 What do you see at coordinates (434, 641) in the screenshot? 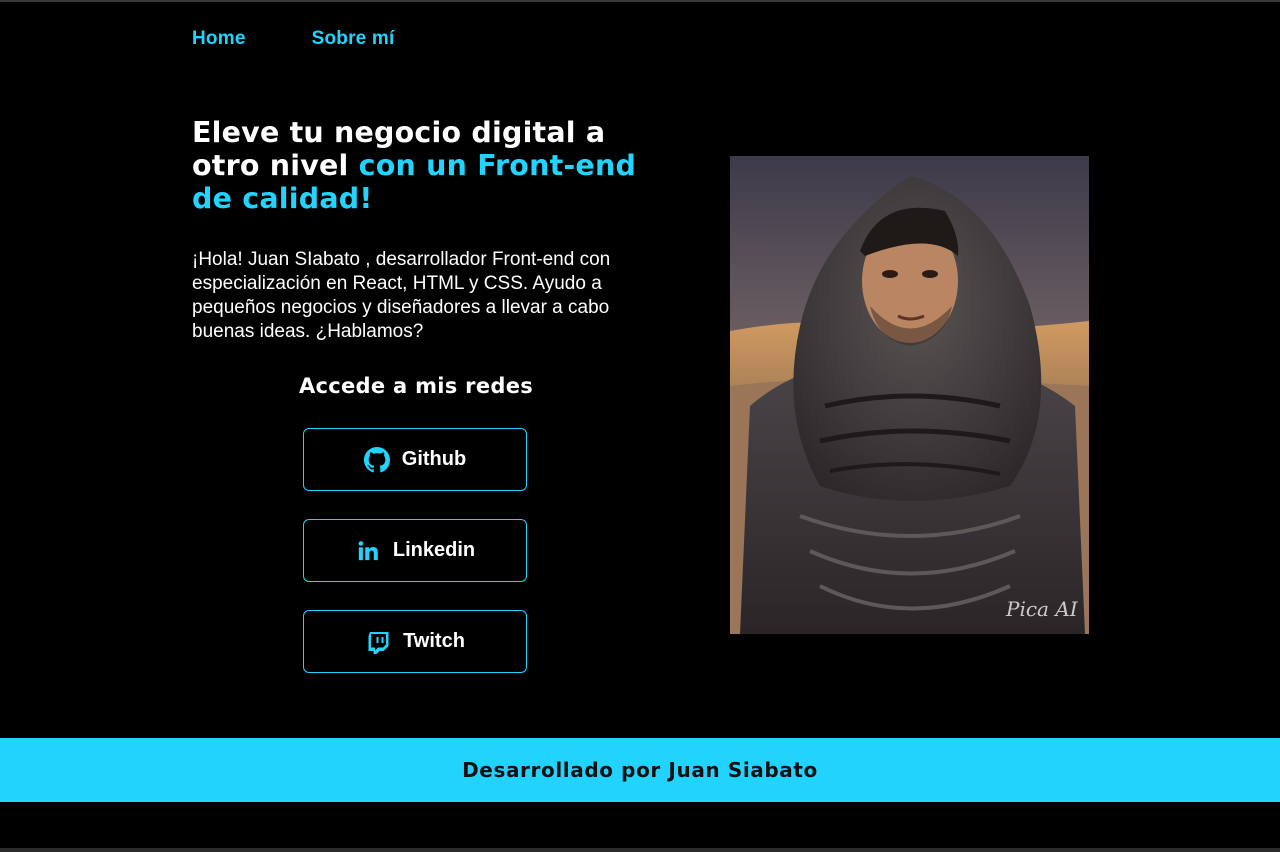
I see `twitch-label: Twitch` at bounding box center [434, 641].